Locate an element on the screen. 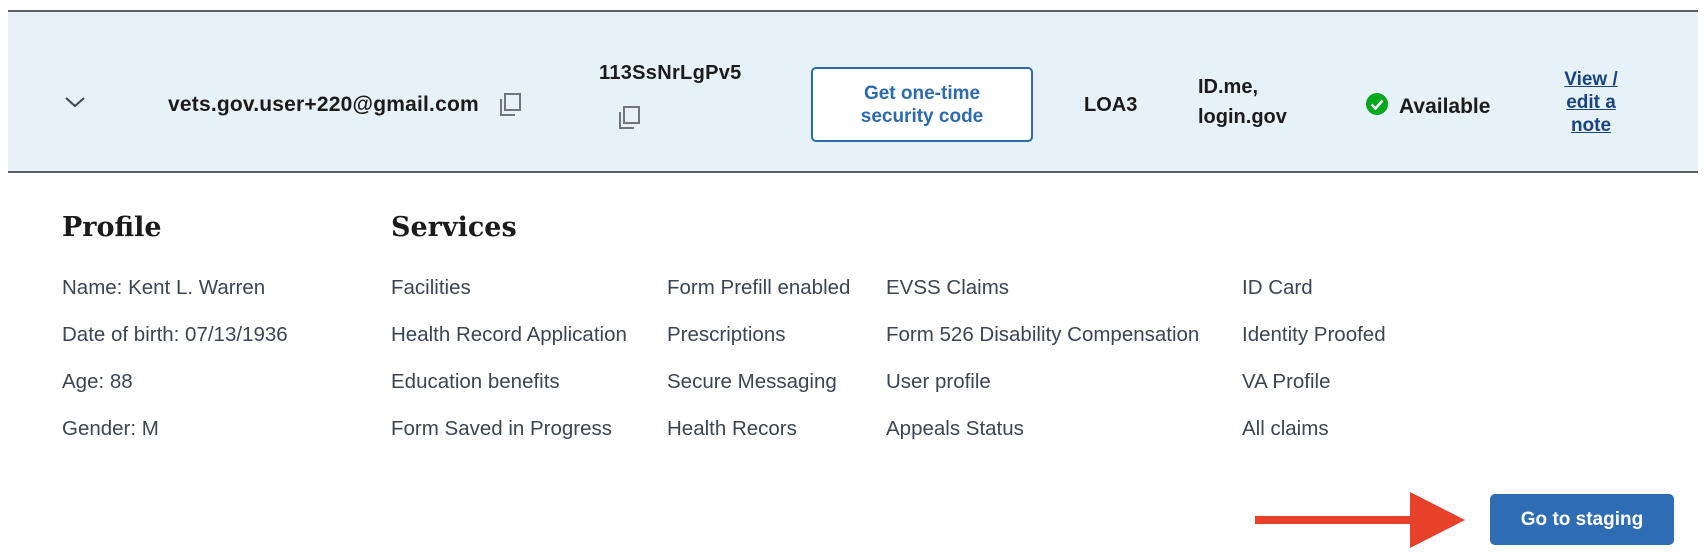 This screenshot has width=1706, height=558. service-item: Education benefits is located at coordinates (475, 381).